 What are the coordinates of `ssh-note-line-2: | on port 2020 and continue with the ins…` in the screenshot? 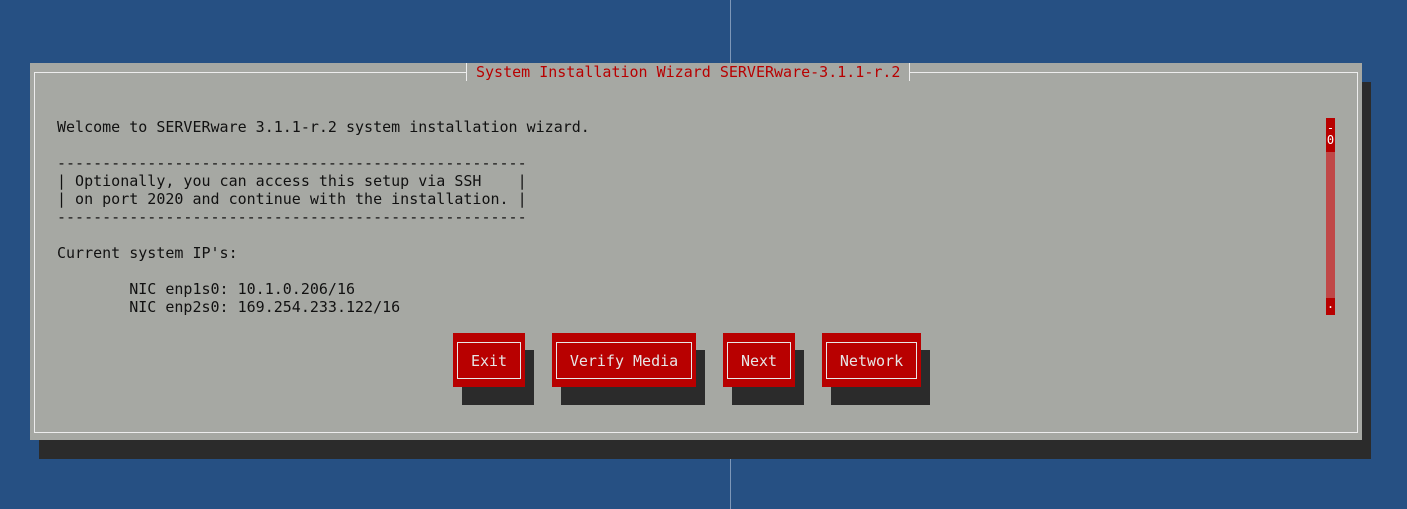 It's located at (292, 199).